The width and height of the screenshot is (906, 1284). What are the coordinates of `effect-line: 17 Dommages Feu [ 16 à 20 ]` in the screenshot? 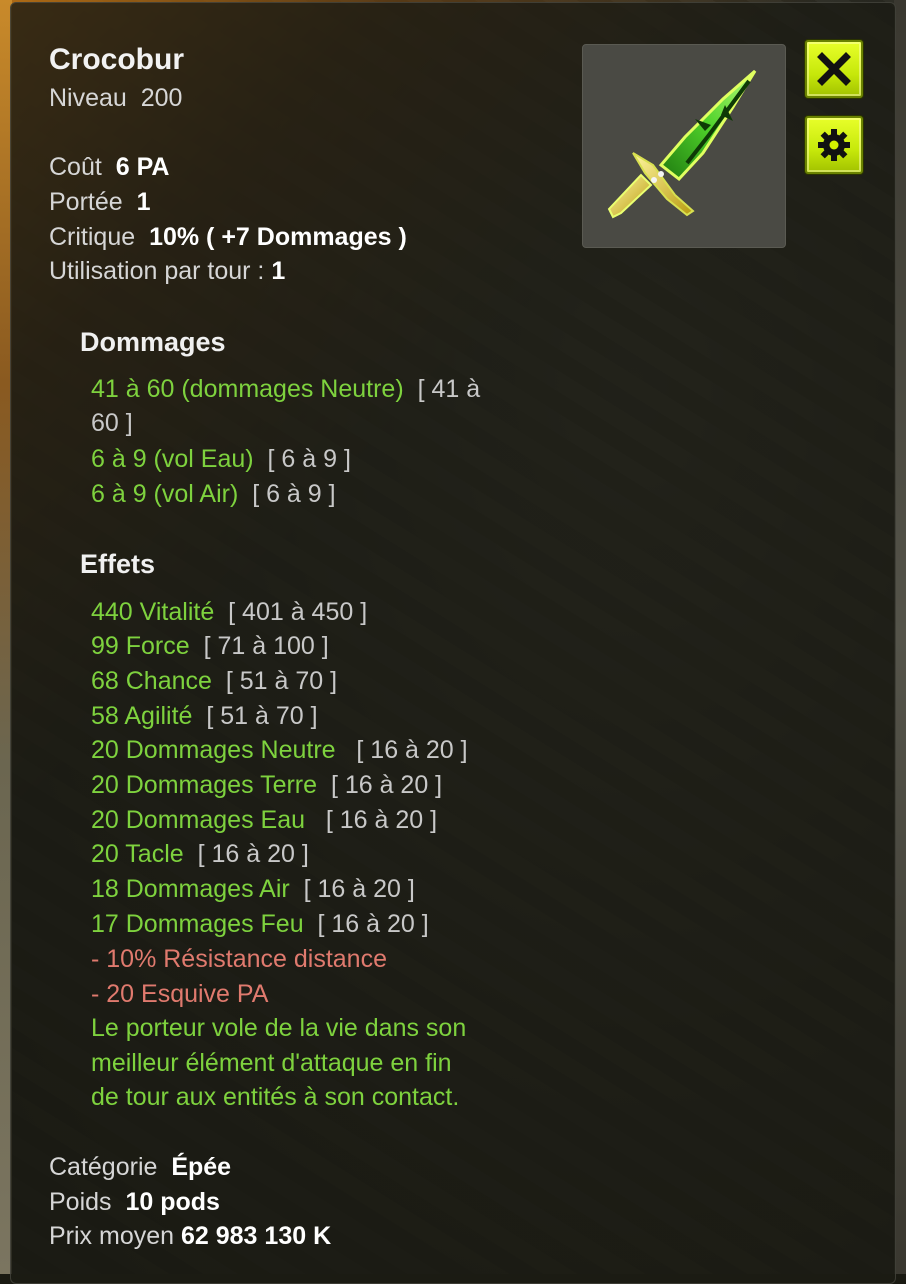 It's located at (260, 924).